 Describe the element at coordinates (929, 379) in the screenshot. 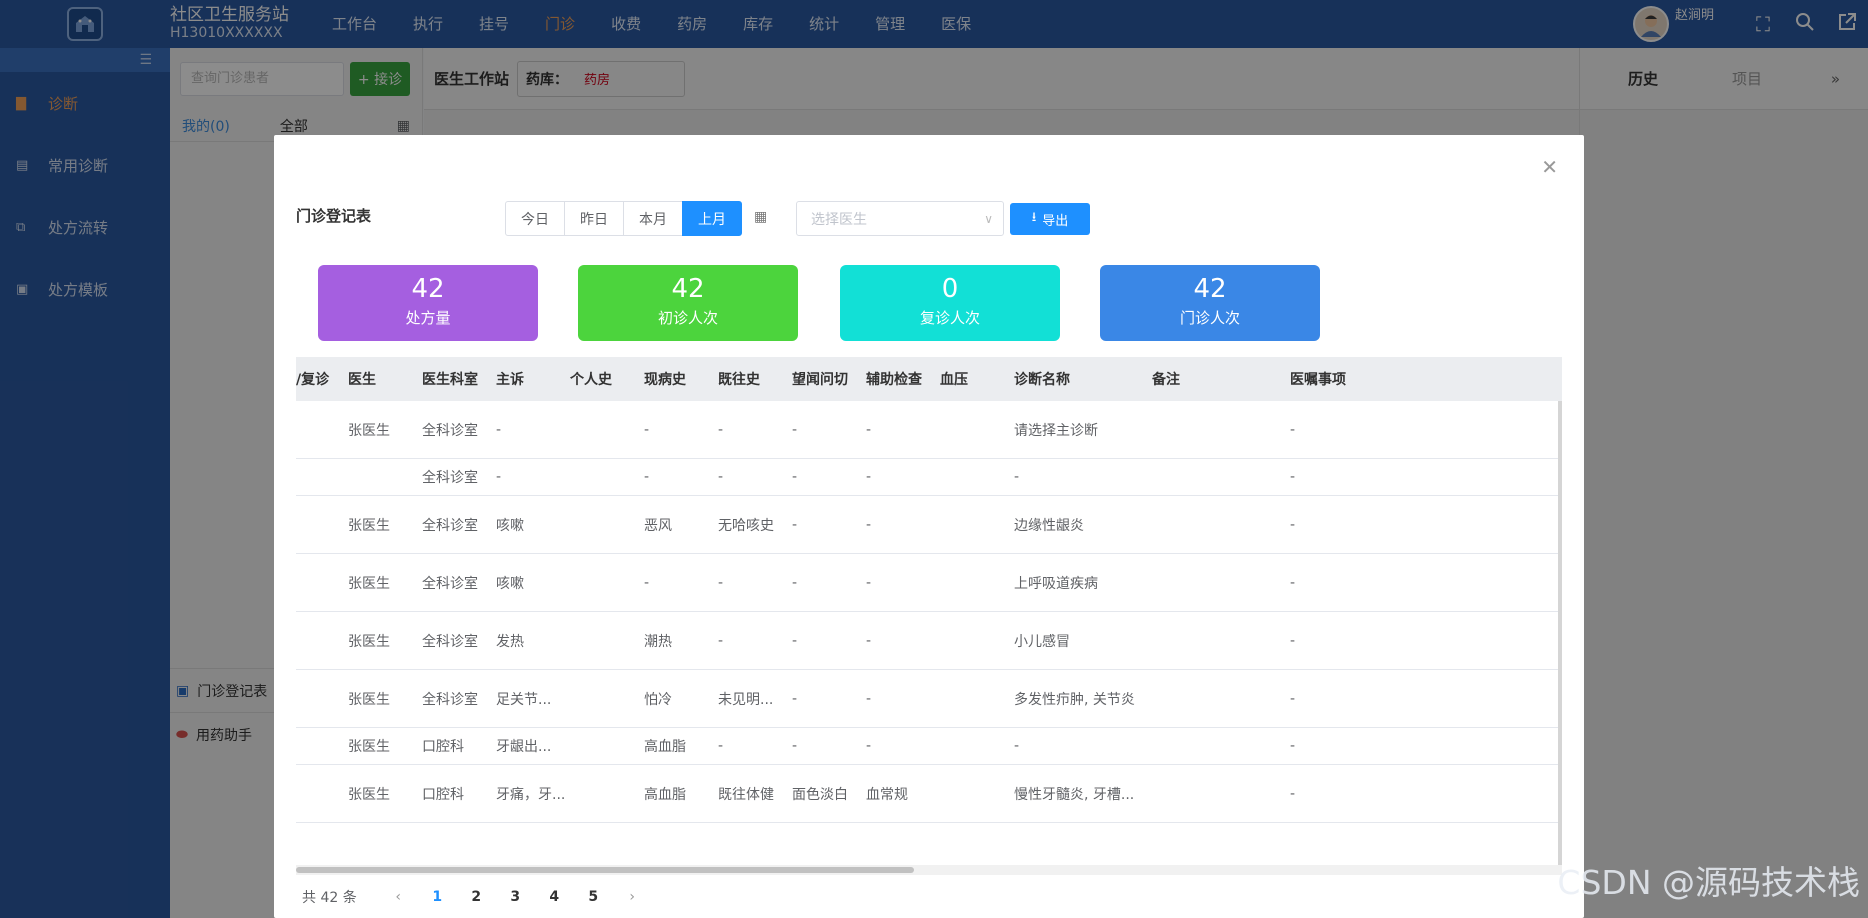

I see `table-header: /复诊 医生 医生科室 主诉 个人史 现病史 既往史 望闻问切 辅助检查 血压 诊断名称 备注 医嘱事项` at that location.